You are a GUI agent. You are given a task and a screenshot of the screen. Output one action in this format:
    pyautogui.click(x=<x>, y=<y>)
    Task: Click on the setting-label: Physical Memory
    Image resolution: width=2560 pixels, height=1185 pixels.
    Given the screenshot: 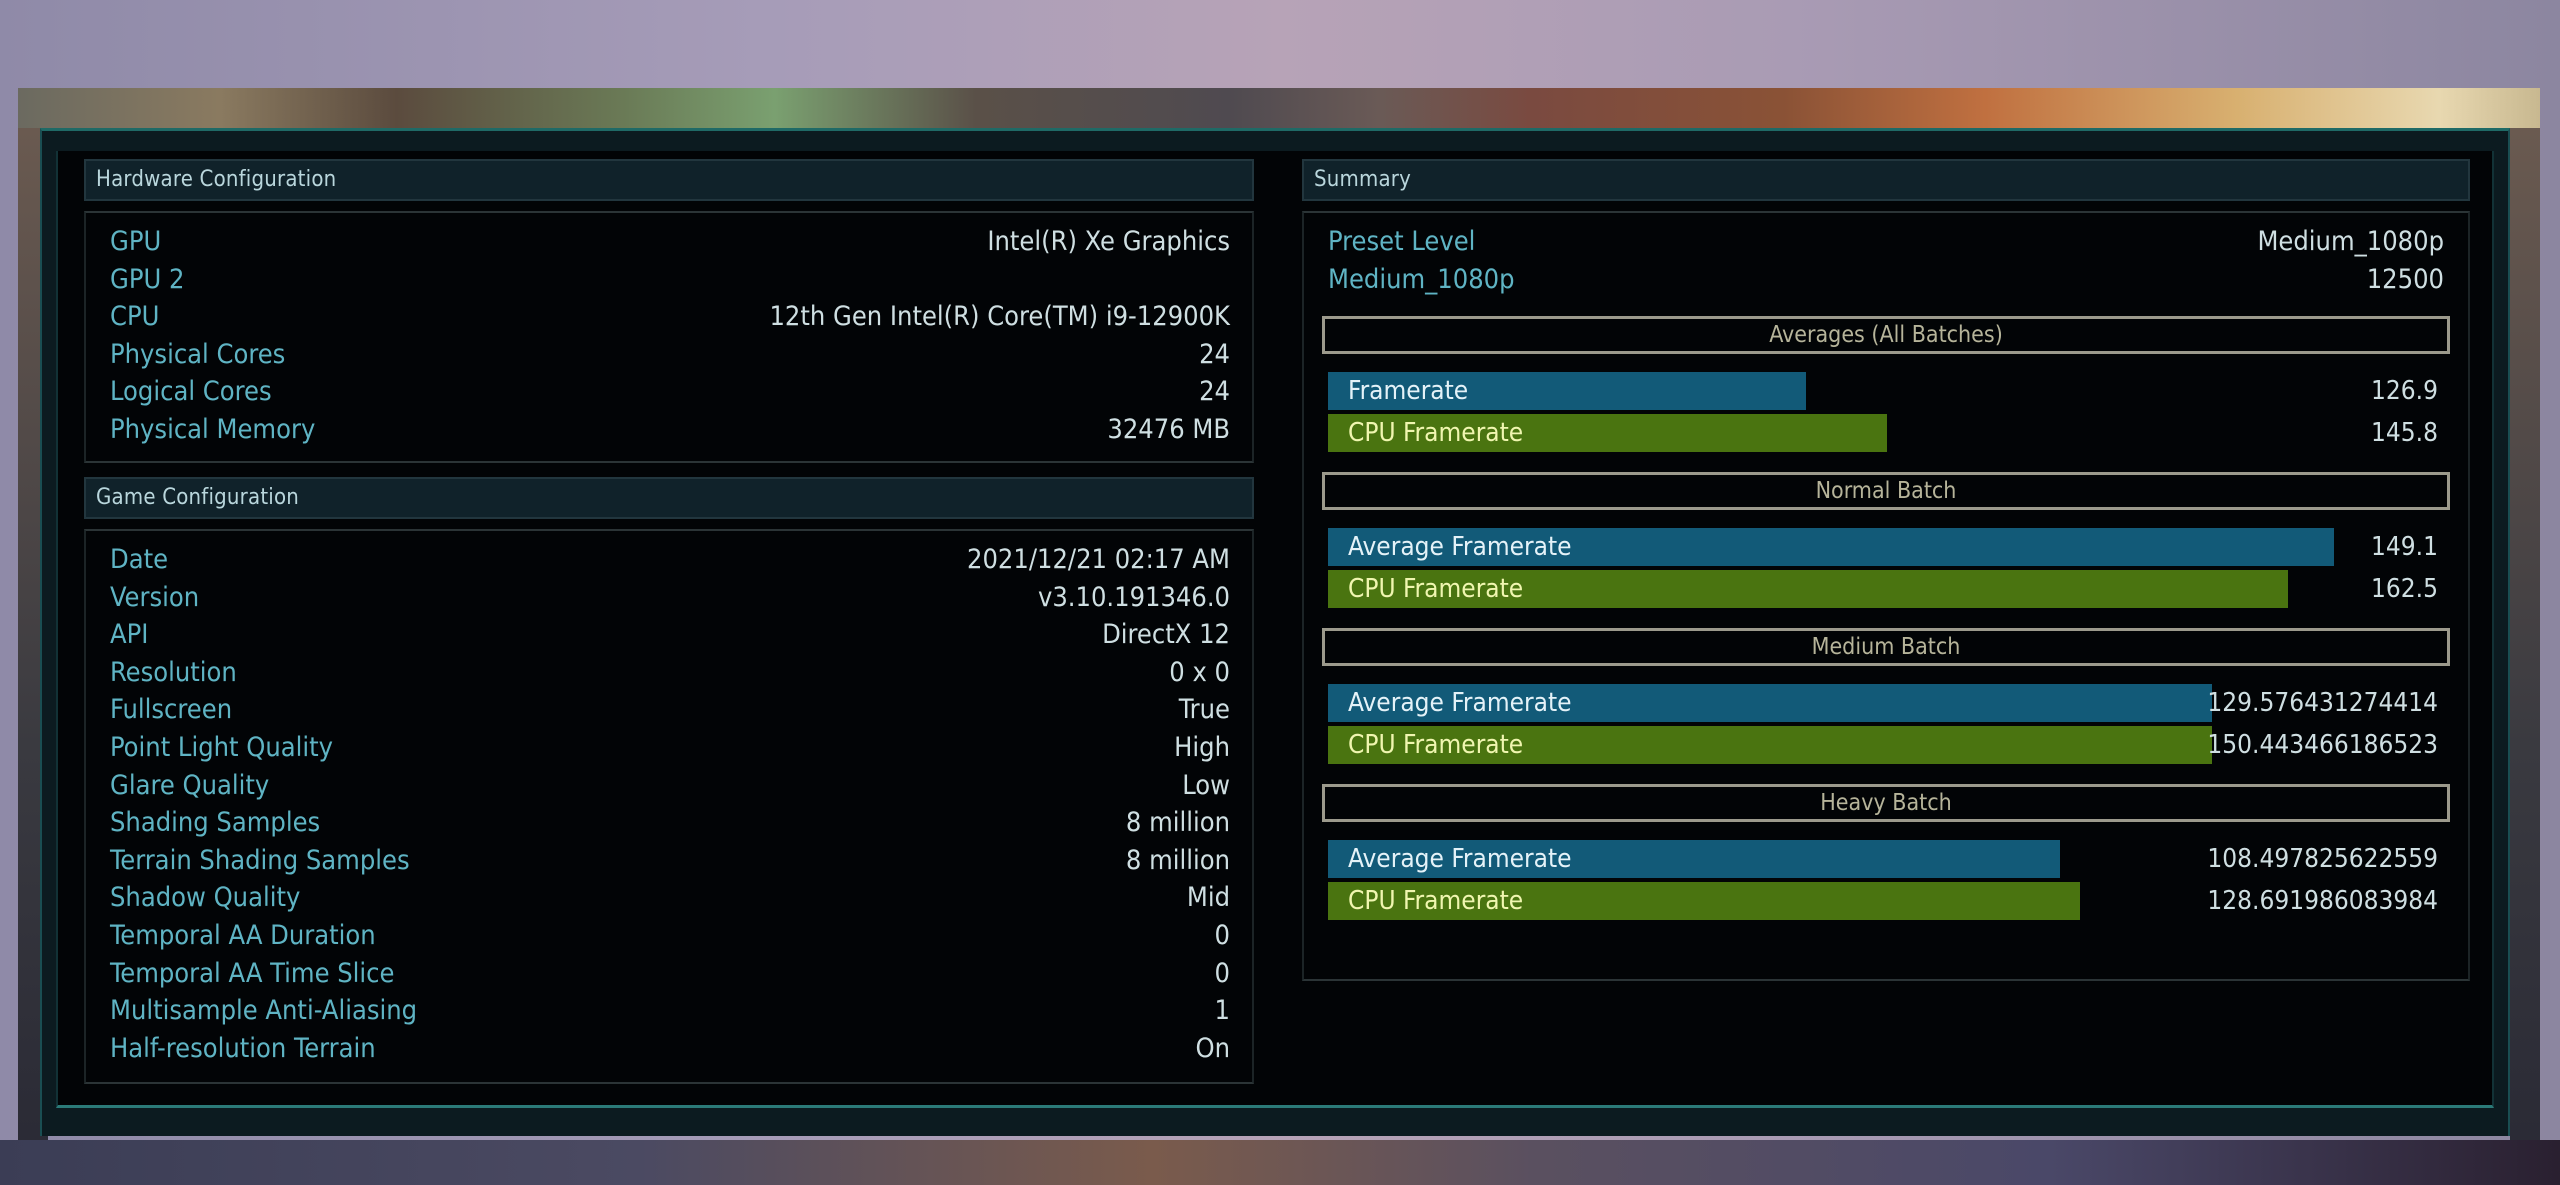 What is the action you would take?
    pyautogui.click(x=213, y=429)
    